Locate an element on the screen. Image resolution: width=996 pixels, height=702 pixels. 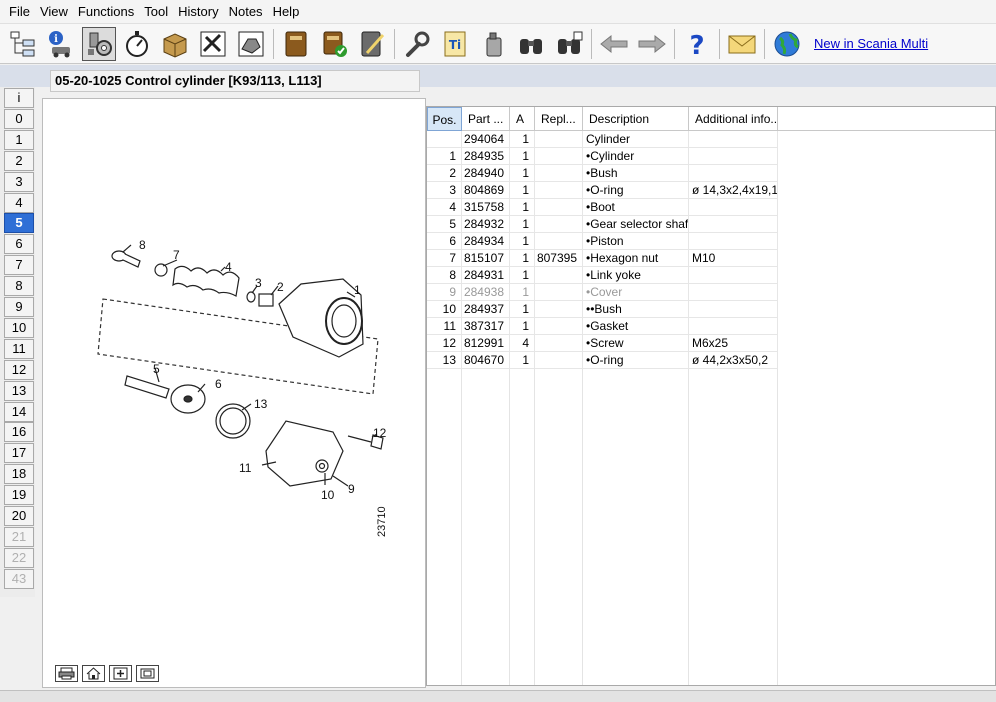
column-header-pos: Pos. is located at coordinates (444, 119).